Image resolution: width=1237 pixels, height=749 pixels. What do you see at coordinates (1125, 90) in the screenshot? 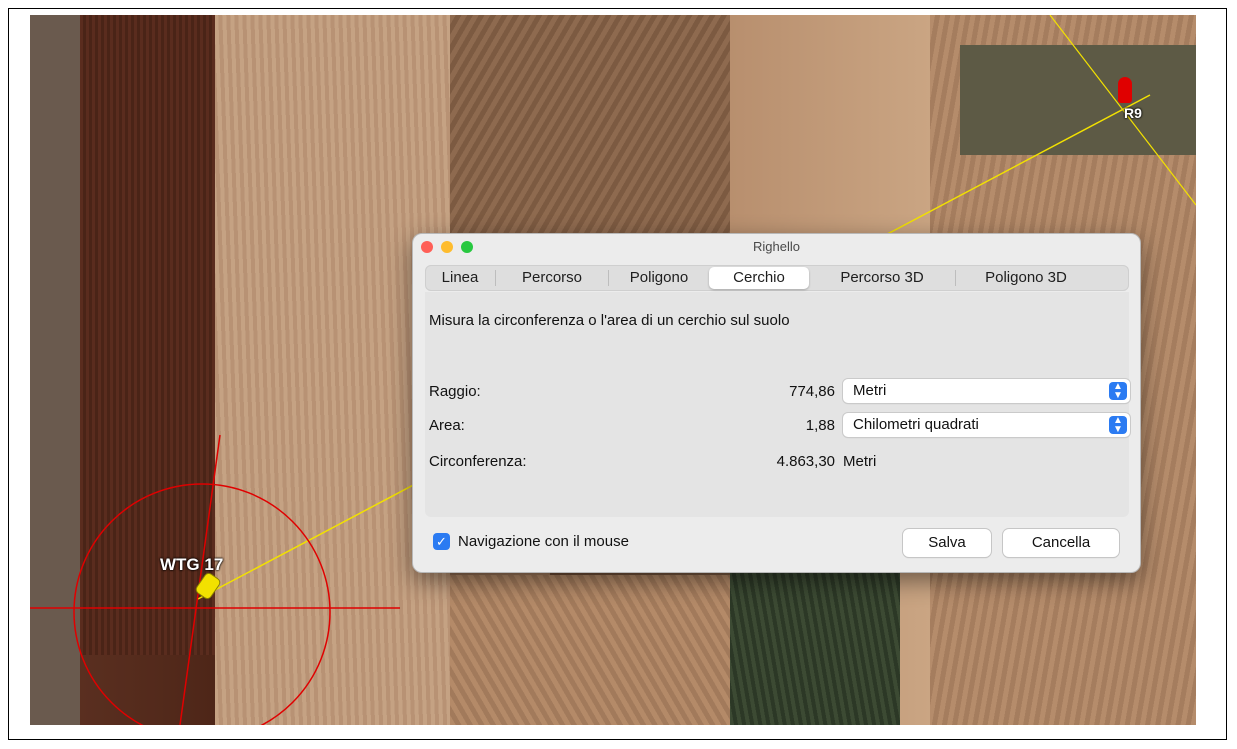
I see `person-icon` at bounding box center [1125, 90].